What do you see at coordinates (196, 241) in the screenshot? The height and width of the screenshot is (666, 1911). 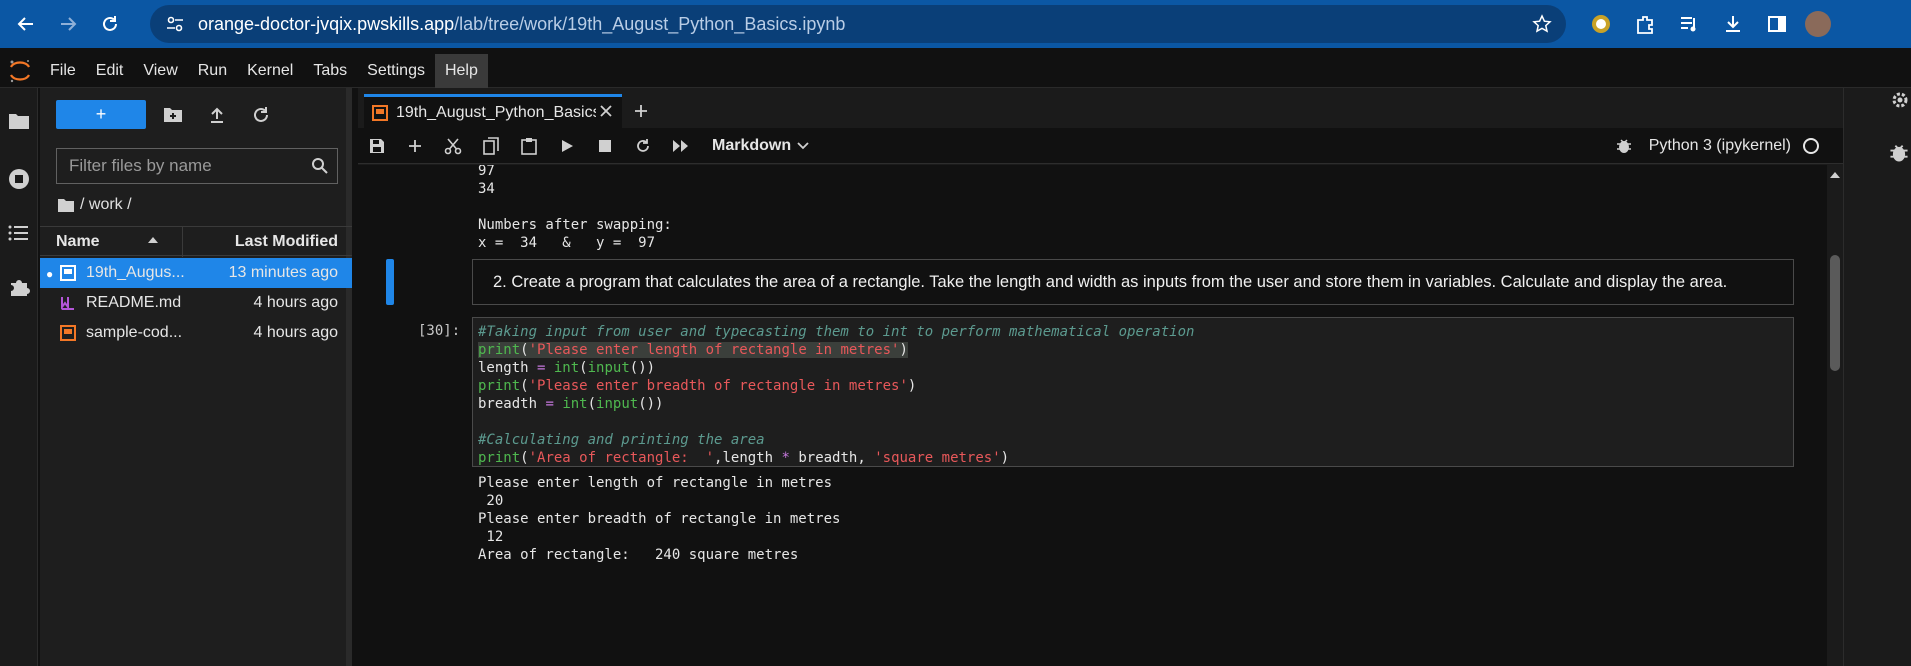 I see `file-list-header: Name Last Modified` at bounding box center [196, 241].